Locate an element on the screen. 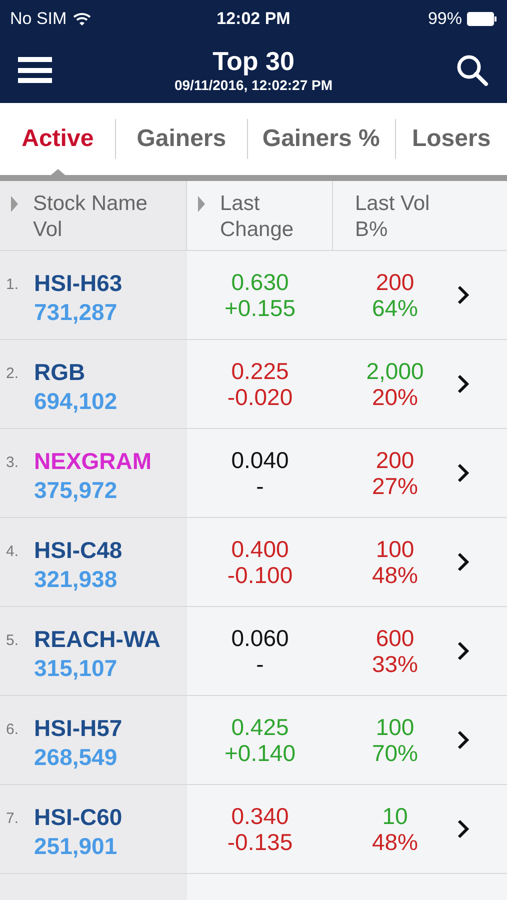 This screenshot has width=507, height=900. row-rank: 4. is located at coordinates (13, 552).